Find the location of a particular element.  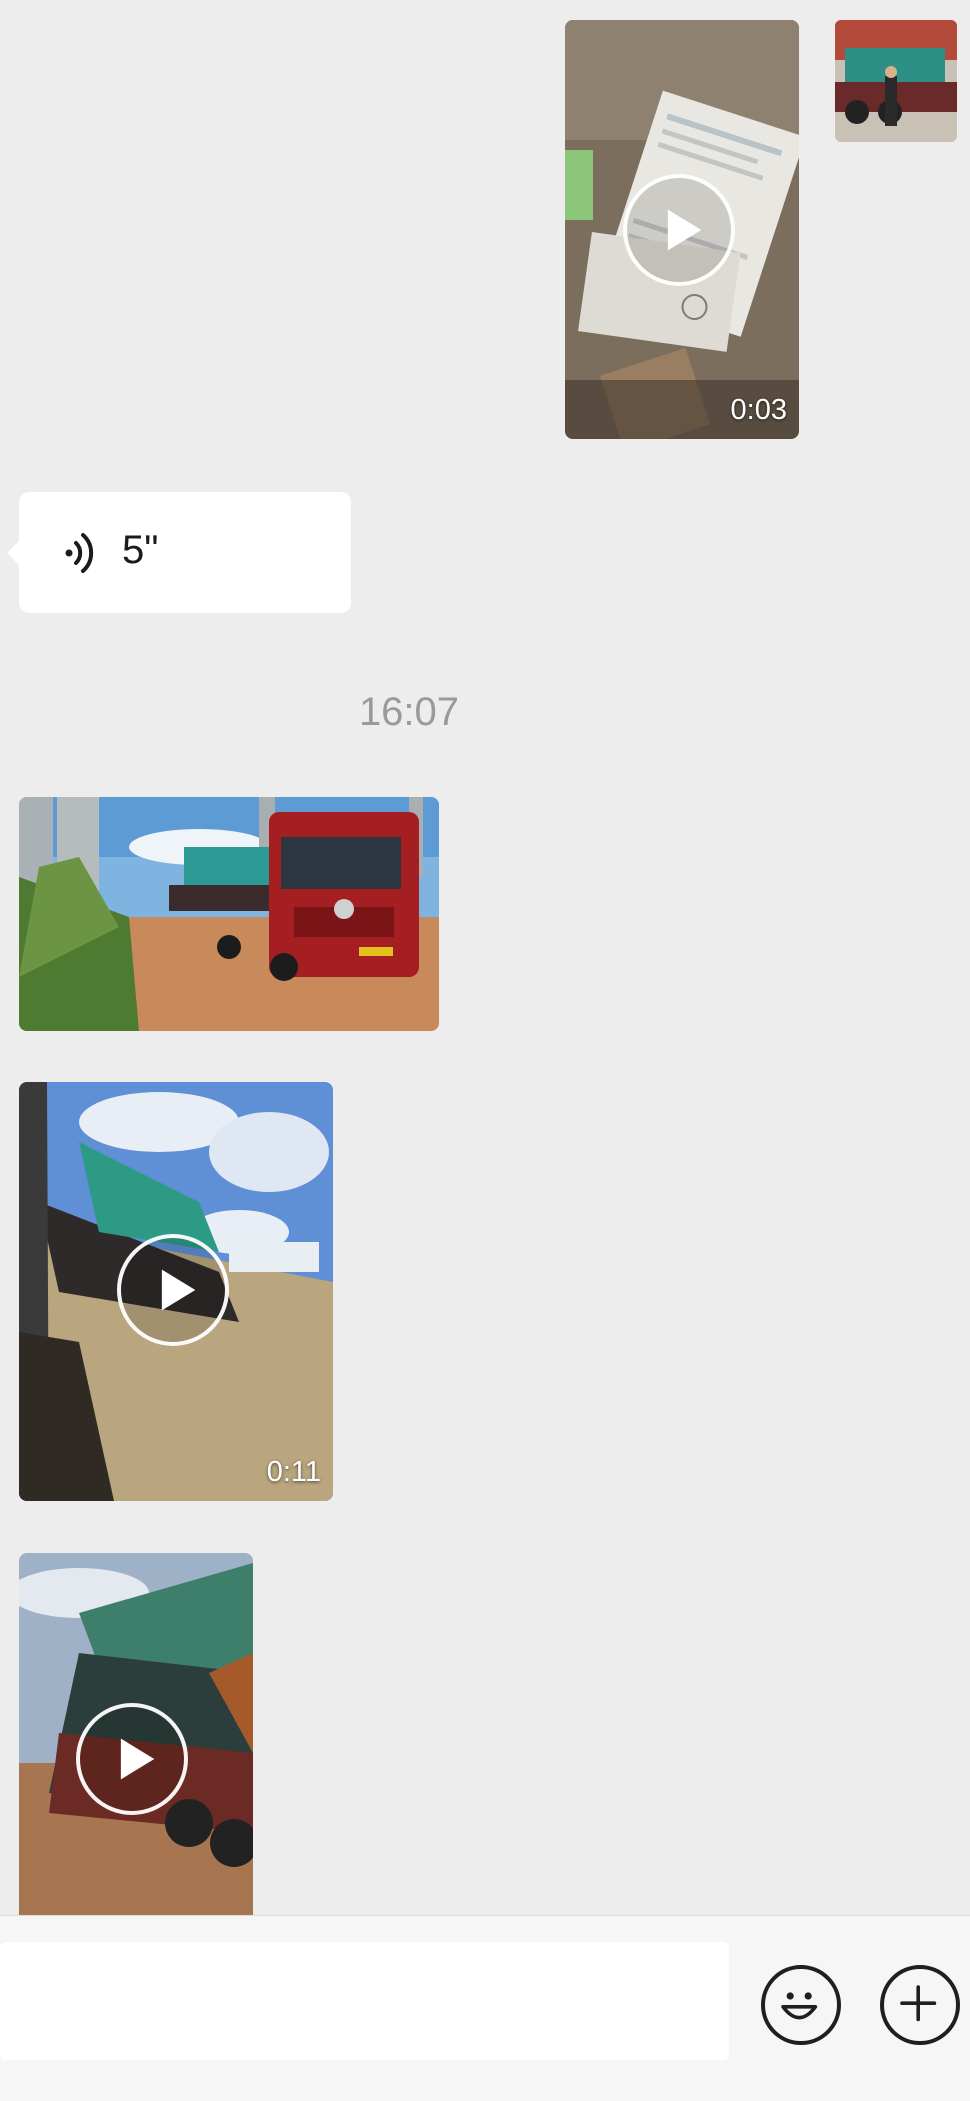

avatar is located at coordinates (896, 81).